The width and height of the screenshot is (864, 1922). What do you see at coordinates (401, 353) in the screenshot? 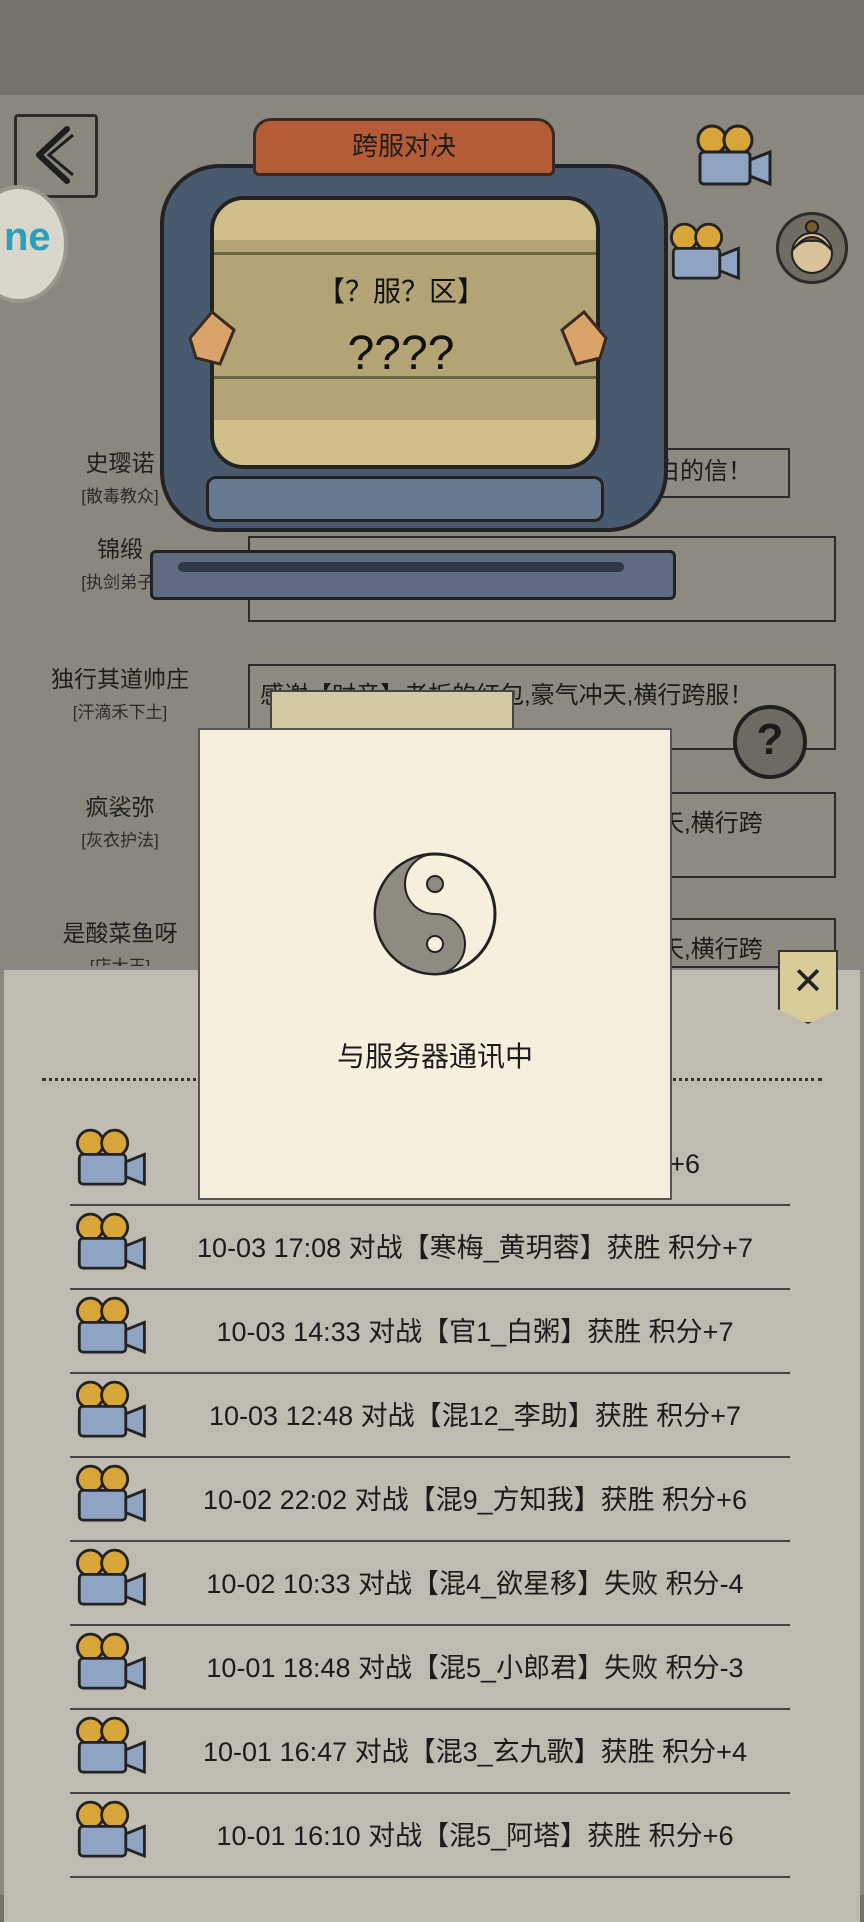
I see `opponent-name: ????` at bounding box center [401, 353].